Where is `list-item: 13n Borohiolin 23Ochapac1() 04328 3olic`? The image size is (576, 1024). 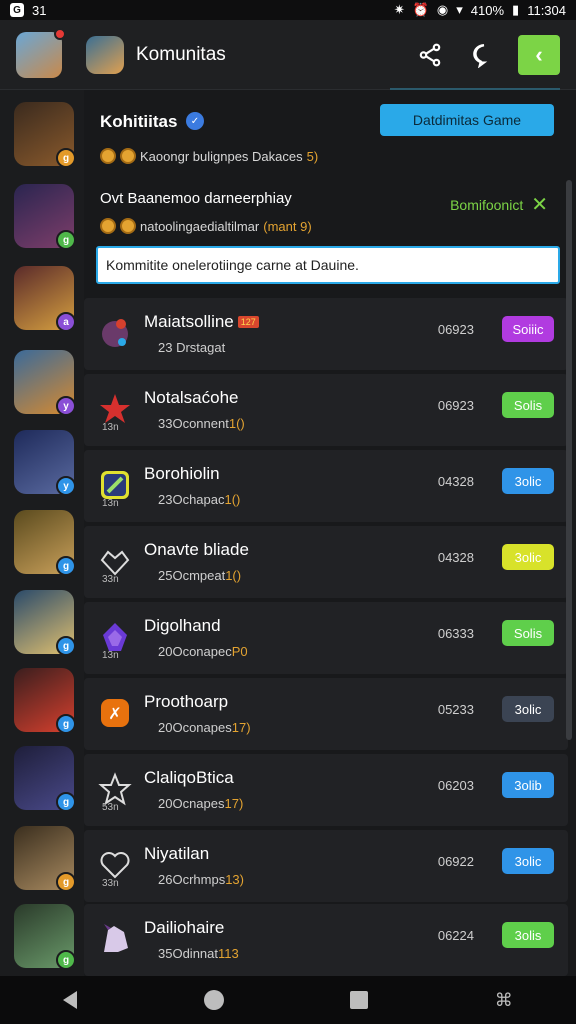 list-item: 13n Borohiolin 23Ochapac1() 04328 3olic is located at coordinates (326, 486).